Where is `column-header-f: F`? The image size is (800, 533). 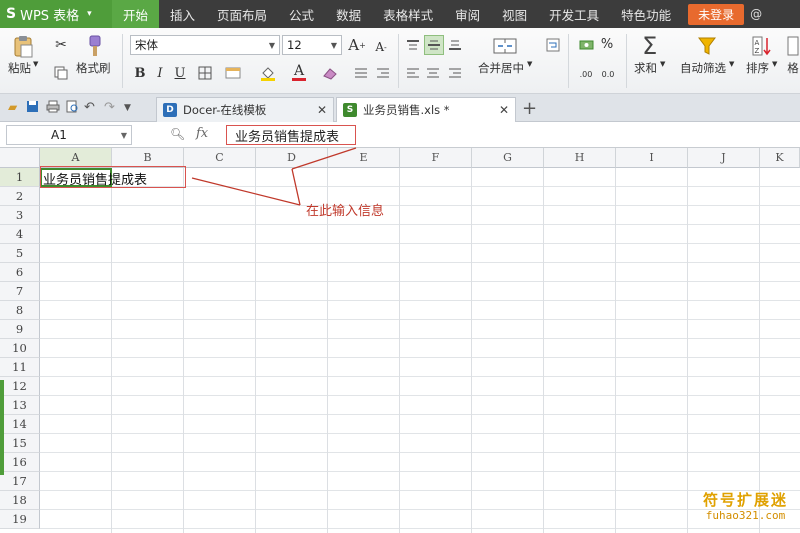 column-header-f: F is located at coordinates (436, 158).